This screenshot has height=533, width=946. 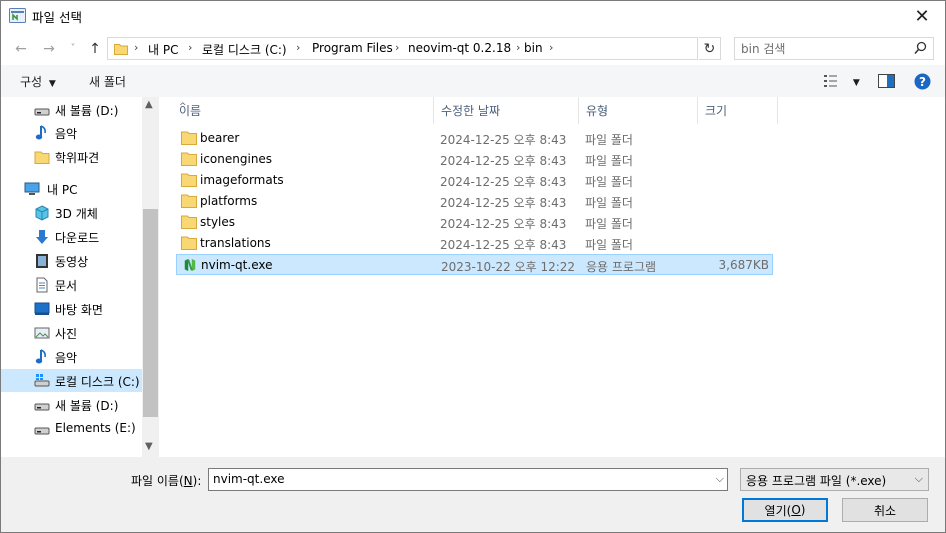 What do you see at coordinates (638, 110) in the screenshot?
I see `column-header-type: 유형` at bounding box center [638, 110].